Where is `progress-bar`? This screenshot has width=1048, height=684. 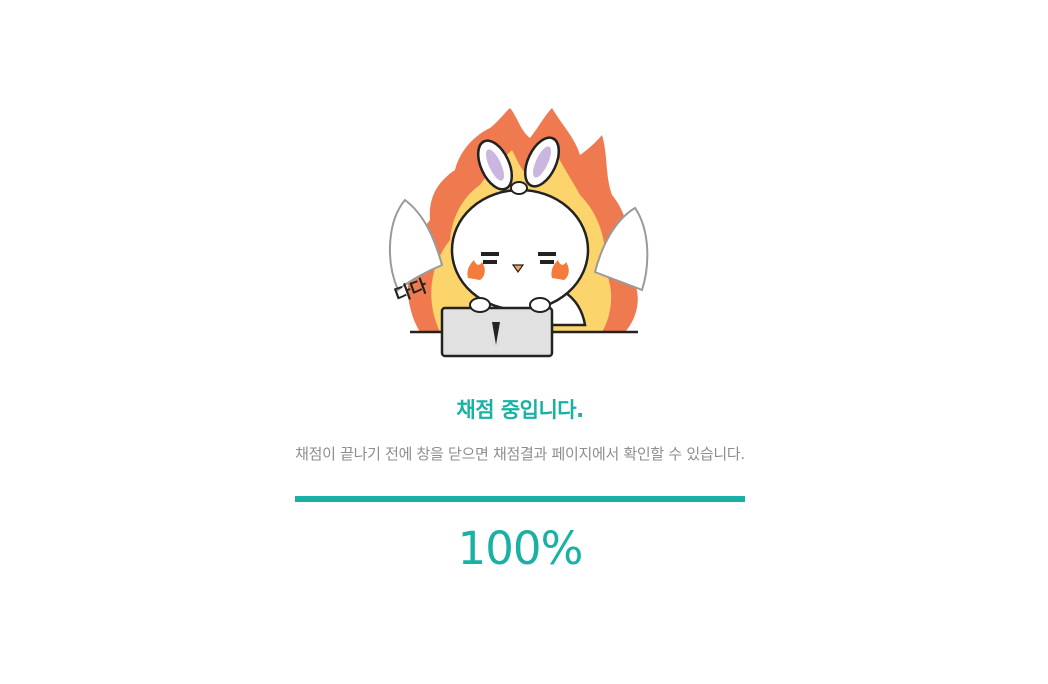 progress-bar is located at coordinates (520, 499).